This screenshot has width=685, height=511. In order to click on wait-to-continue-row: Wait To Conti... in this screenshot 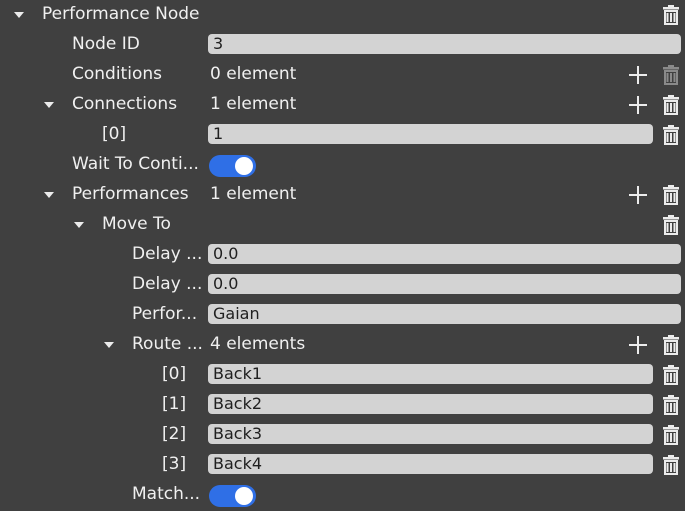, I will do `click(342, 165)`.